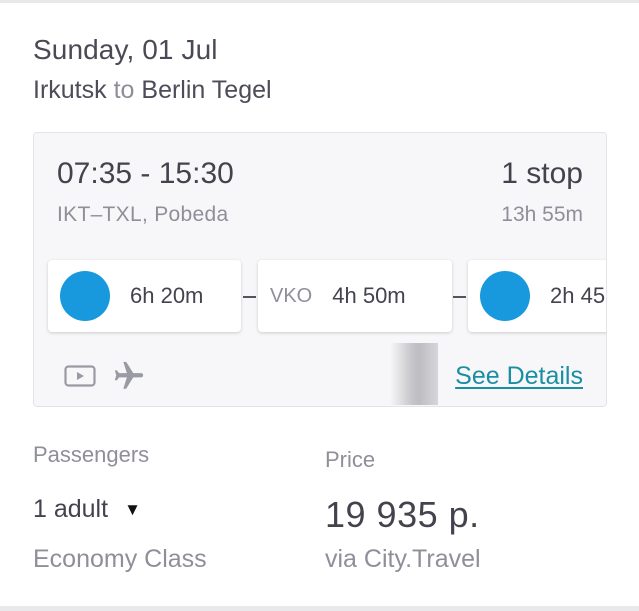  I want to click on price-label: Price, so click(350, 459).